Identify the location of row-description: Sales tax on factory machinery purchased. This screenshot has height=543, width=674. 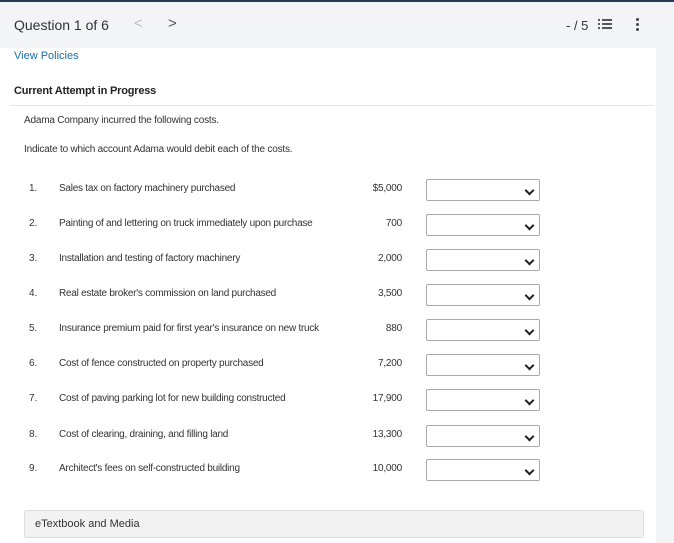
(147, 188).